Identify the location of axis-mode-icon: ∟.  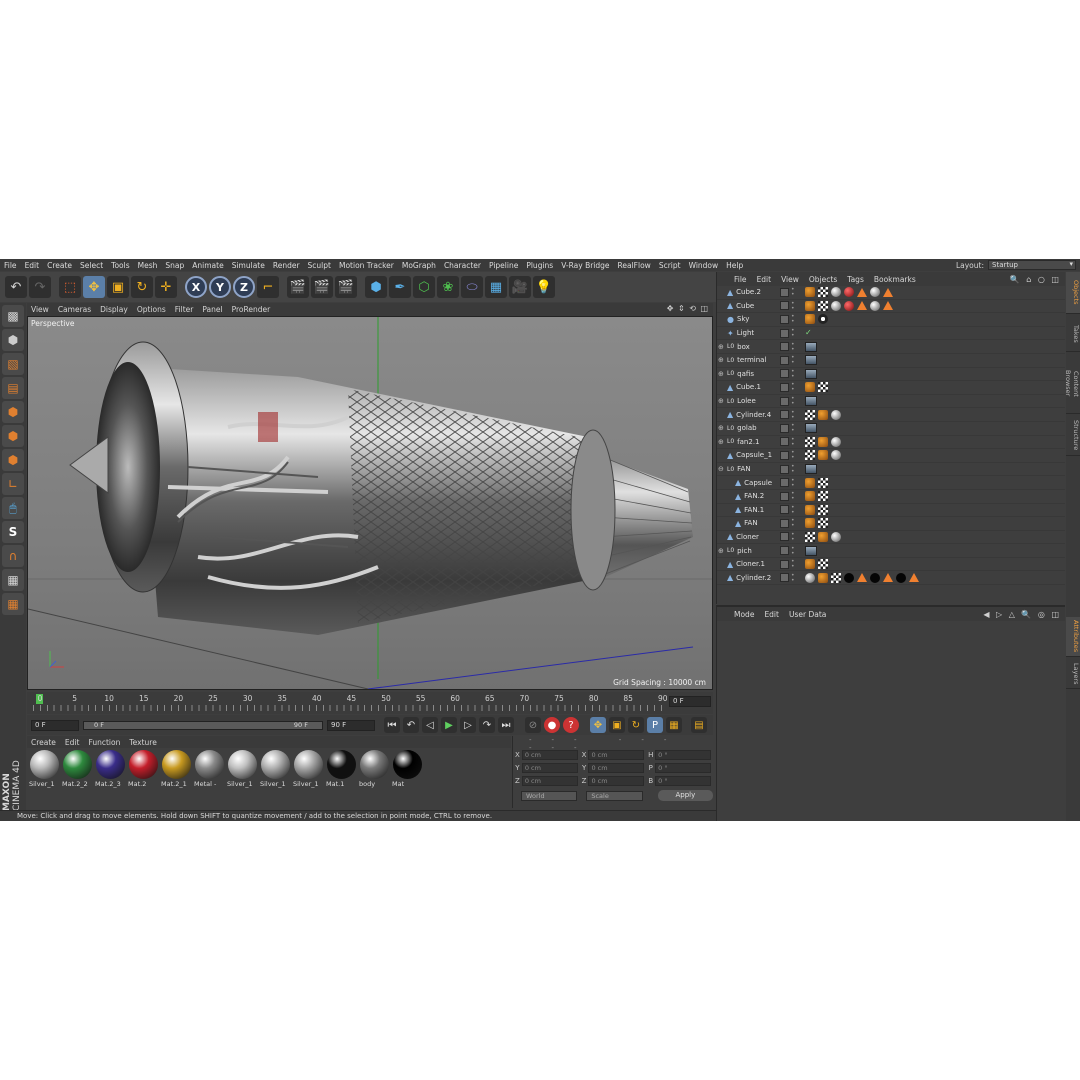
(13, 484).